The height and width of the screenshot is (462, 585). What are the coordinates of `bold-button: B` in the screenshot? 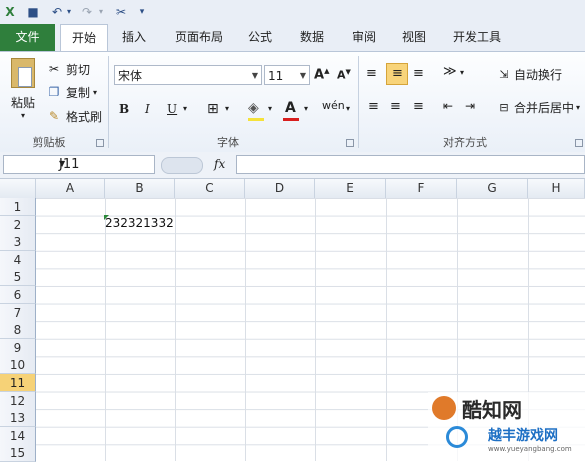 It's located at (124, 109).